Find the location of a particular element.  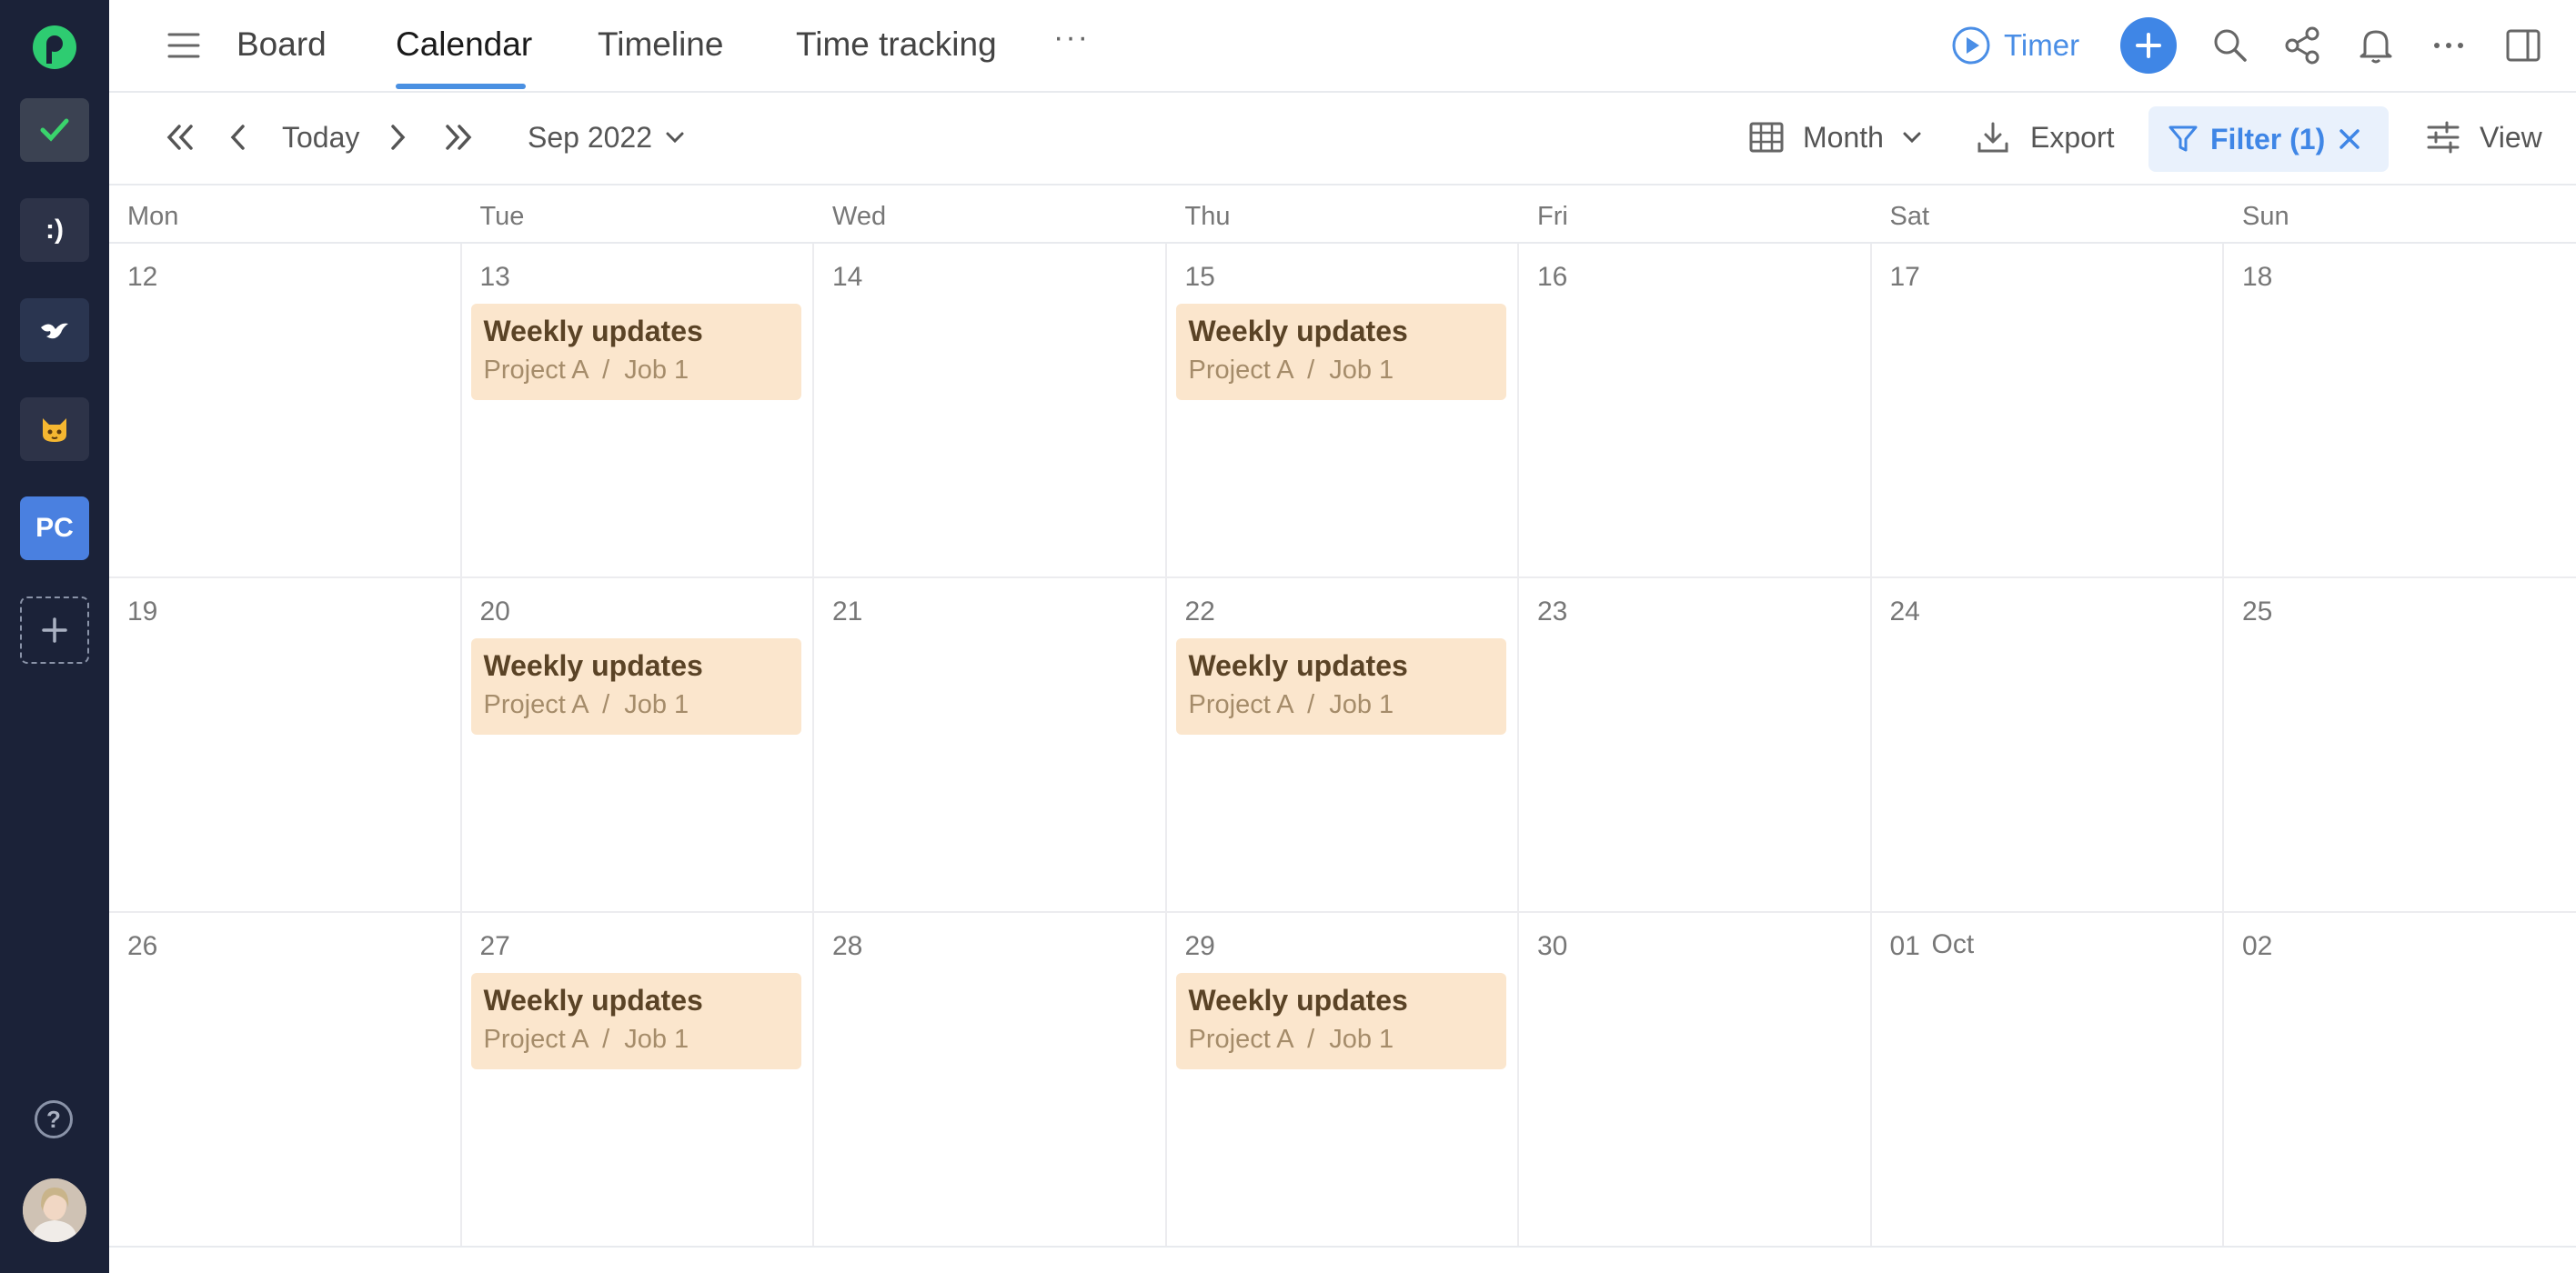

workspace-smiley: :) is located at coordinates (54, 230).